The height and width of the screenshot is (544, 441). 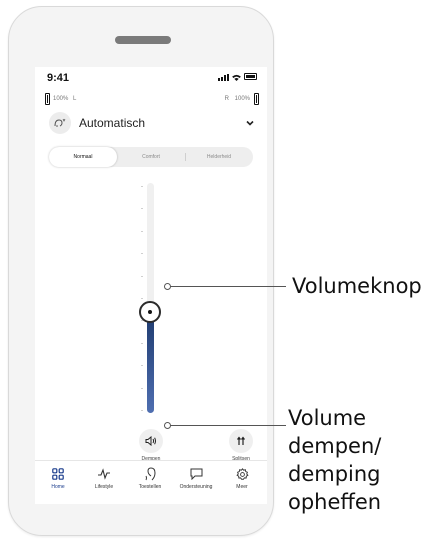 What do you see at coordinates (104, 487) in the screenshot?
I see `tab-label-lifestyle: Lifestyle` at bounding box center [104, 487].